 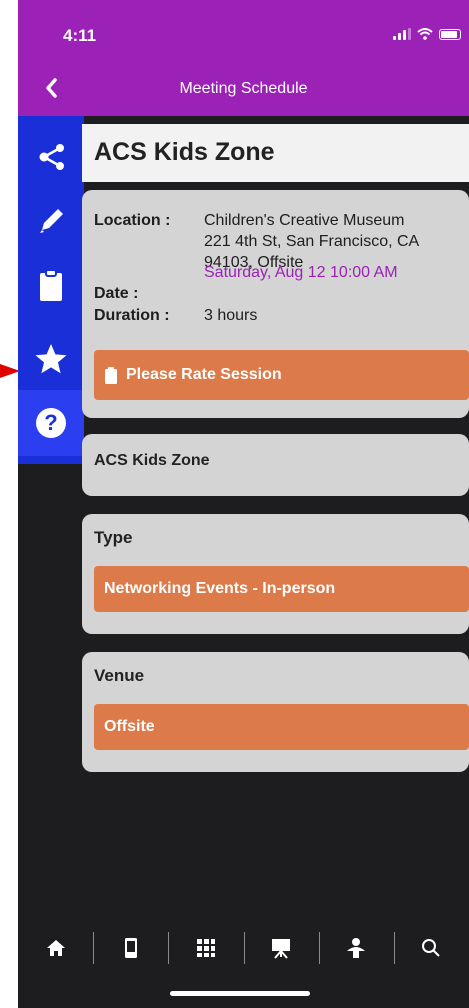 I want to click on search-icon, so click(x=431, y=948).